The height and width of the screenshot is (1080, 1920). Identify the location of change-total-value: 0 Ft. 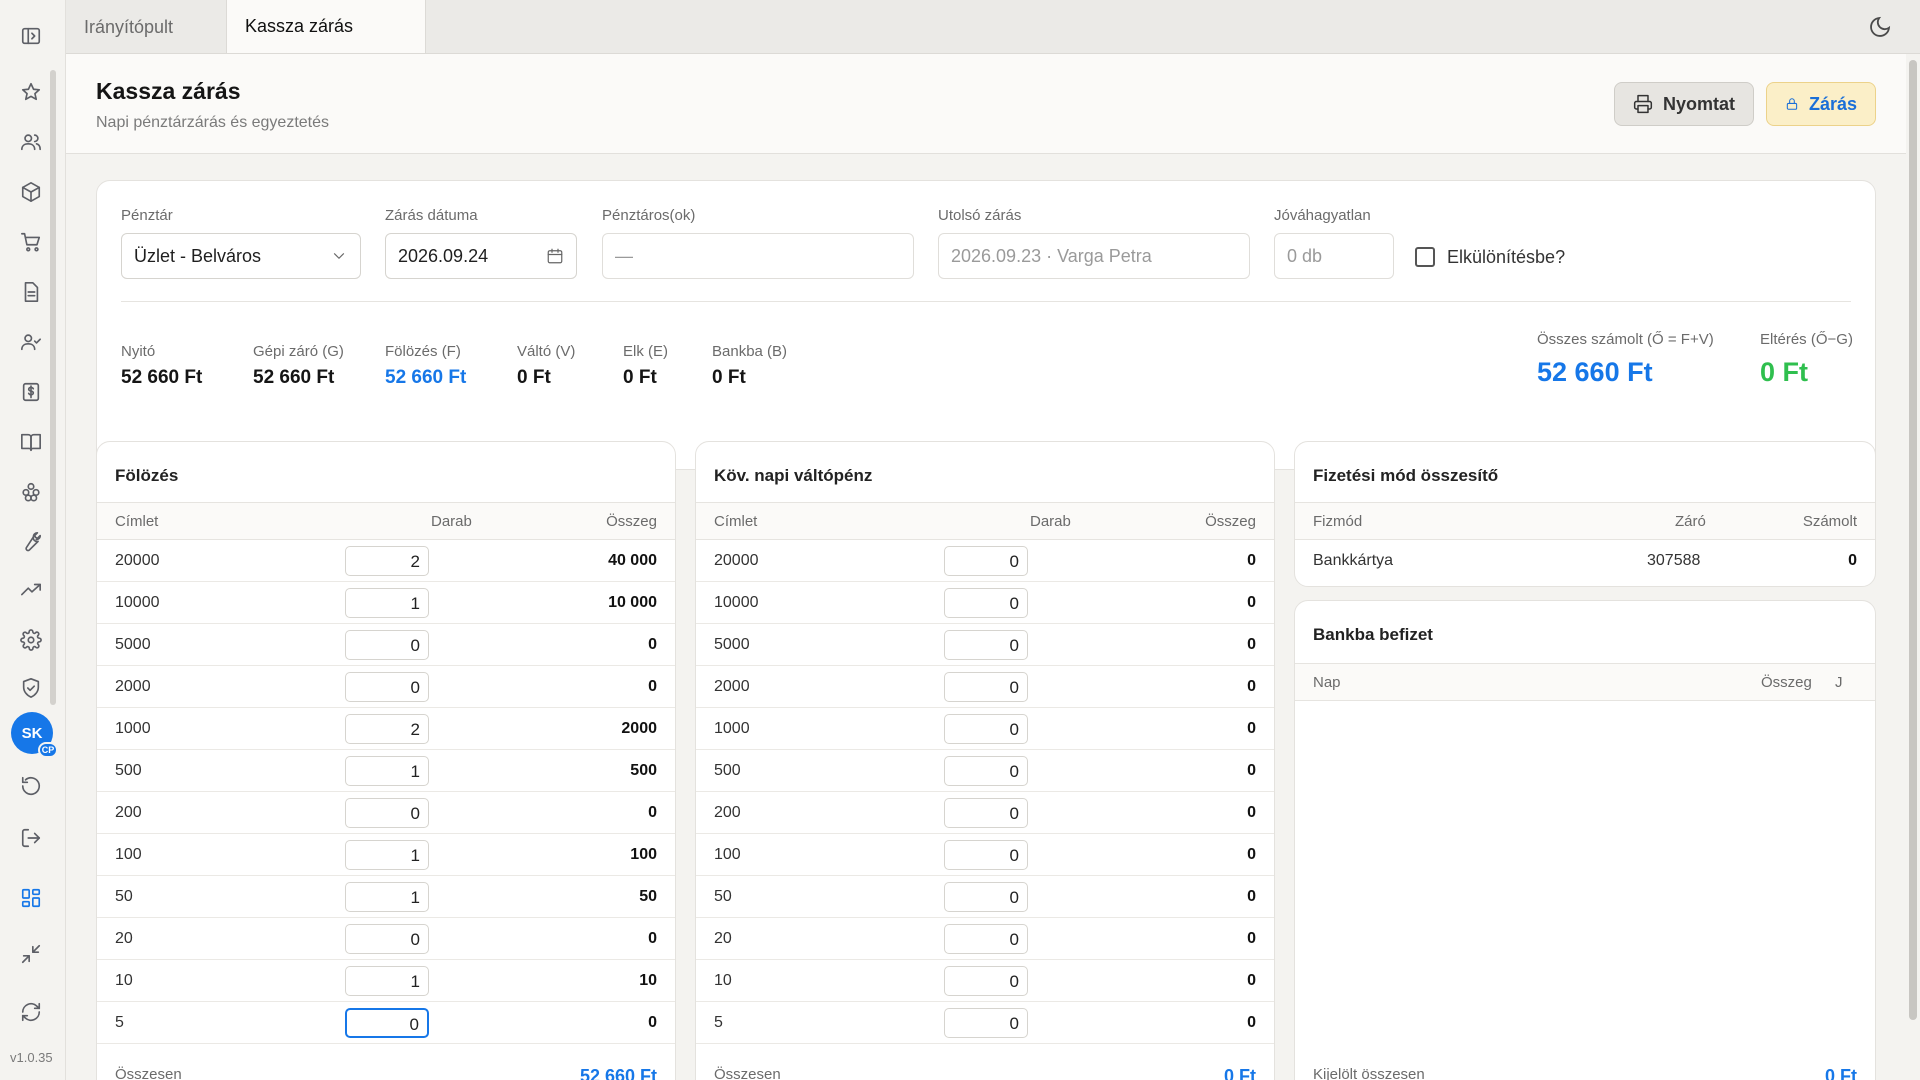
(1239, 1073).